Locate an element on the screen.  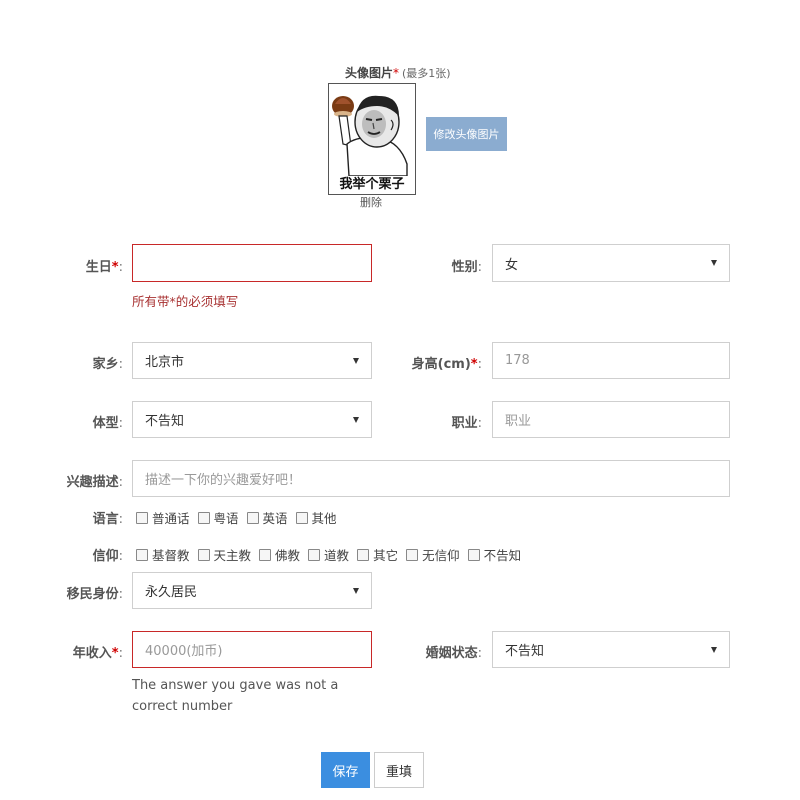
immigration-select: 永久居民 is located at coordinates (252, 590).